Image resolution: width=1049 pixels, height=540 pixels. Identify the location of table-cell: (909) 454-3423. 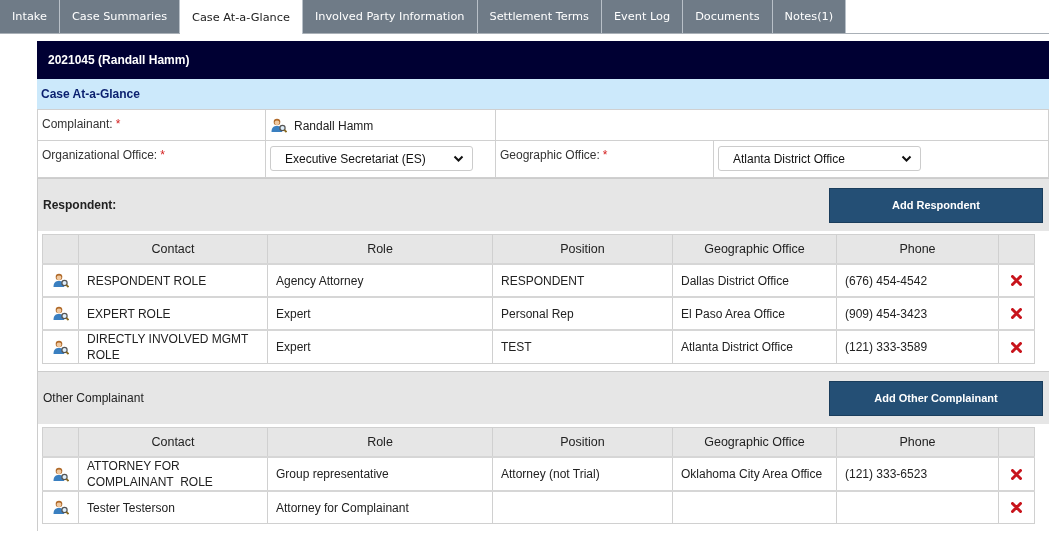
(917, 313).